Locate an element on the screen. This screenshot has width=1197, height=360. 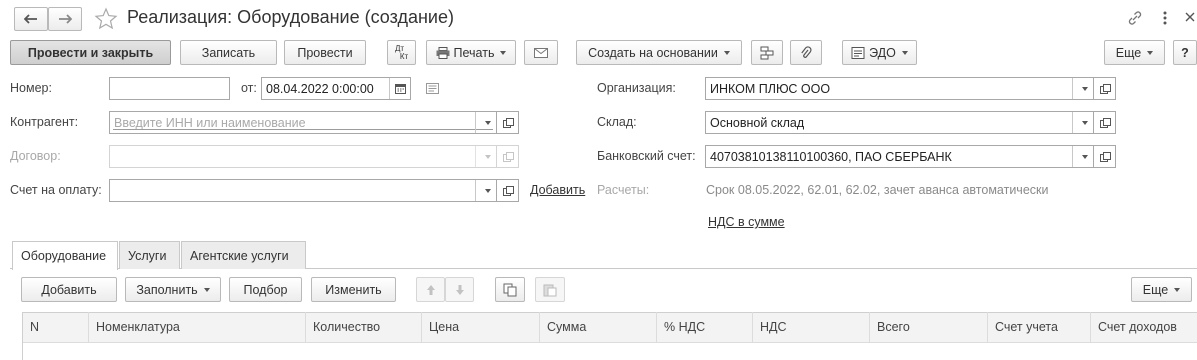
more-vertical-icon is located at coordinates (1165, 18).